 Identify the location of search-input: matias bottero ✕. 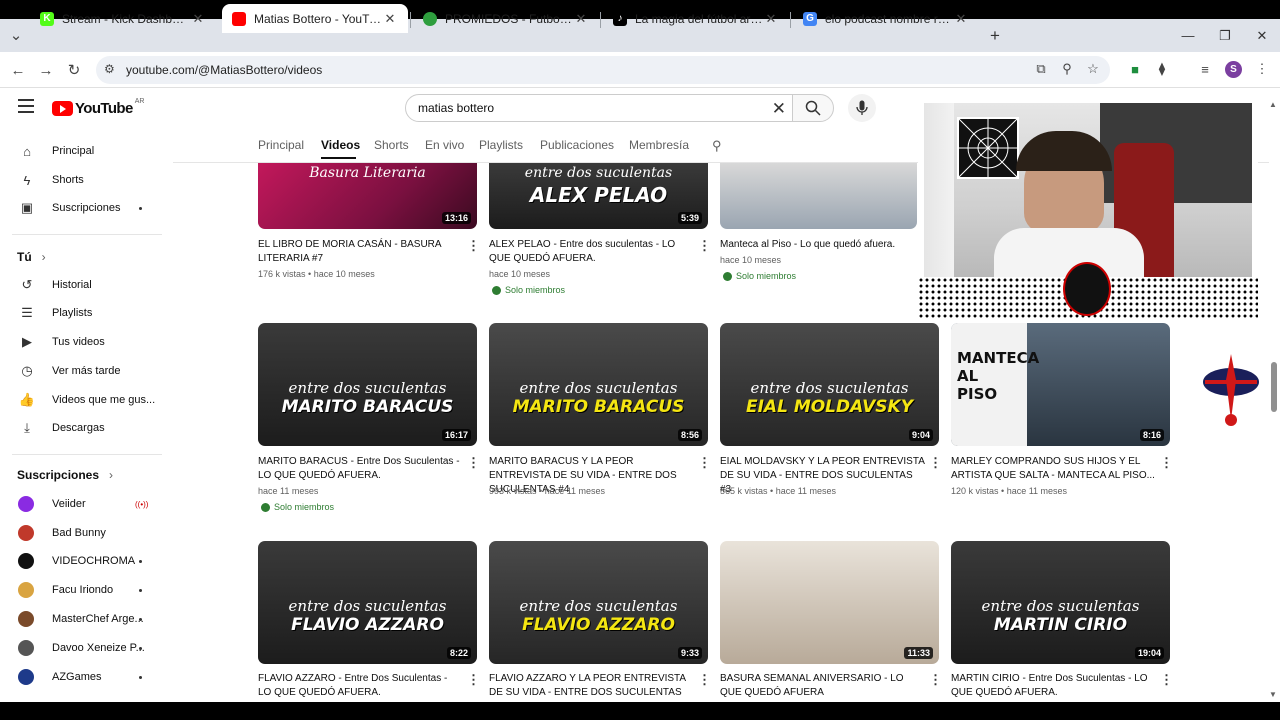
(599, 108).